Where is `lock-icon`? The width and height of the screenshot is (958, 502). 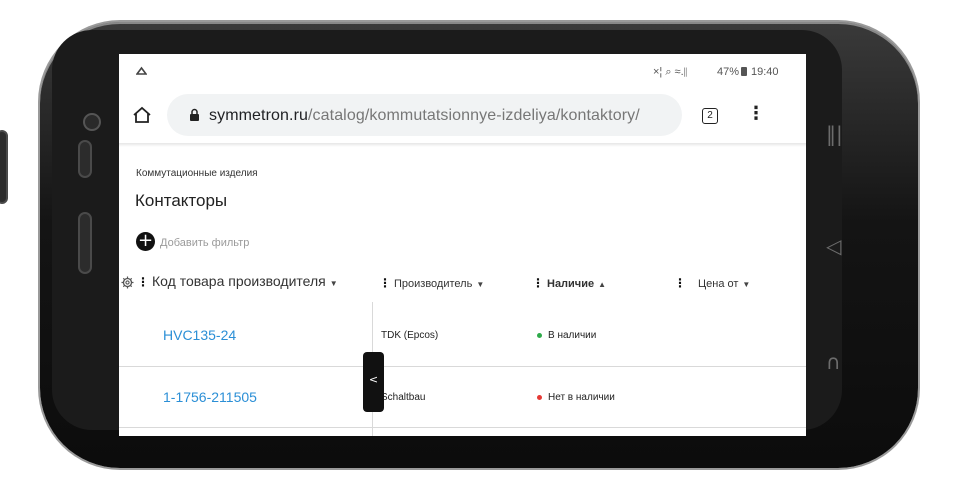
lock-icon is located at coordinates (194, 114).